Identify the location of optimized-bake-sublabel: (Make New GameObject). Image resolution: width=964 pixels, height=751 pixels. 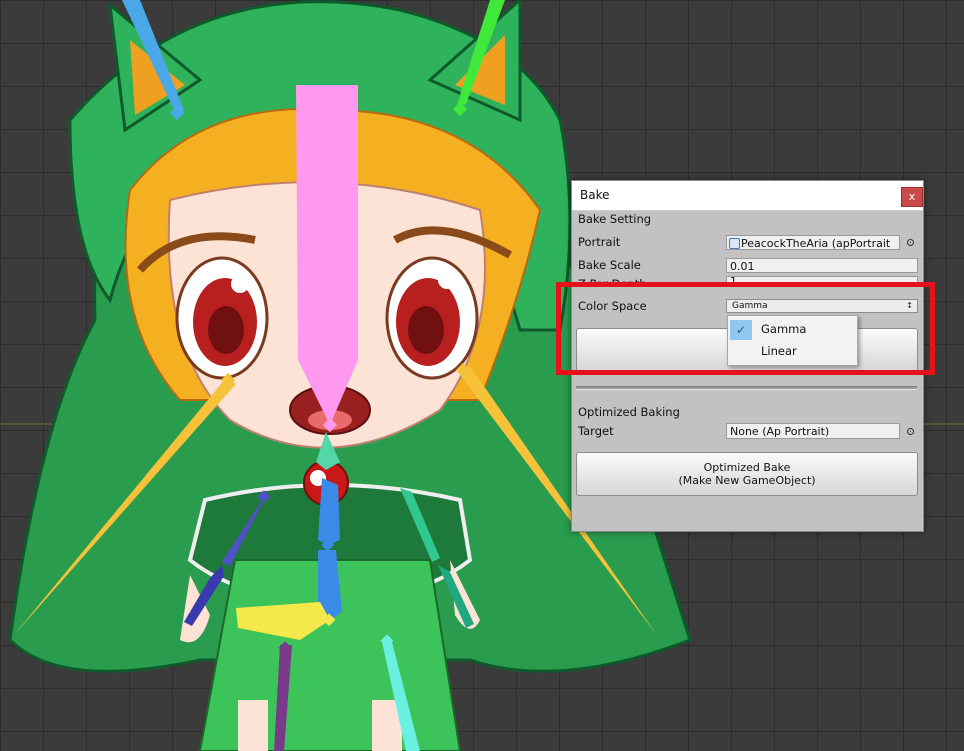
(747, 480).